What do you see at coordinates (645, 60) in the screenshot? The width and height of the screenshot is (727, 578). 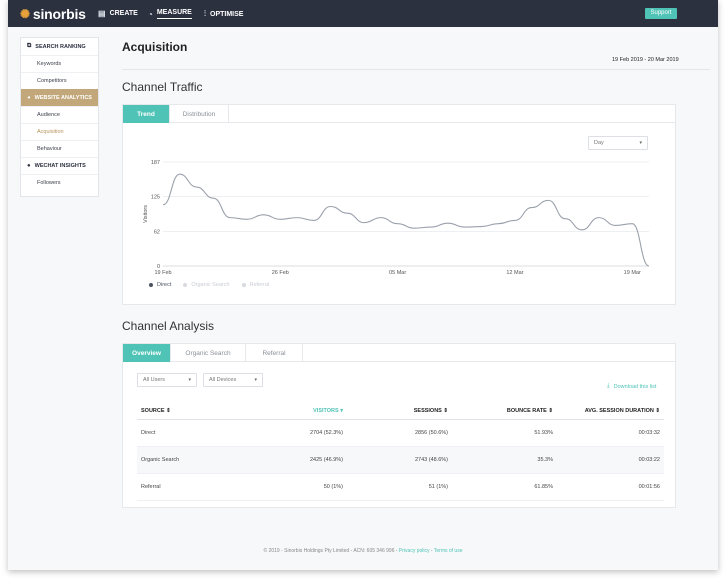 I see `date-range: 19 Feb 2019 - 20 Mar 2019` at bounding box center [645, 60].